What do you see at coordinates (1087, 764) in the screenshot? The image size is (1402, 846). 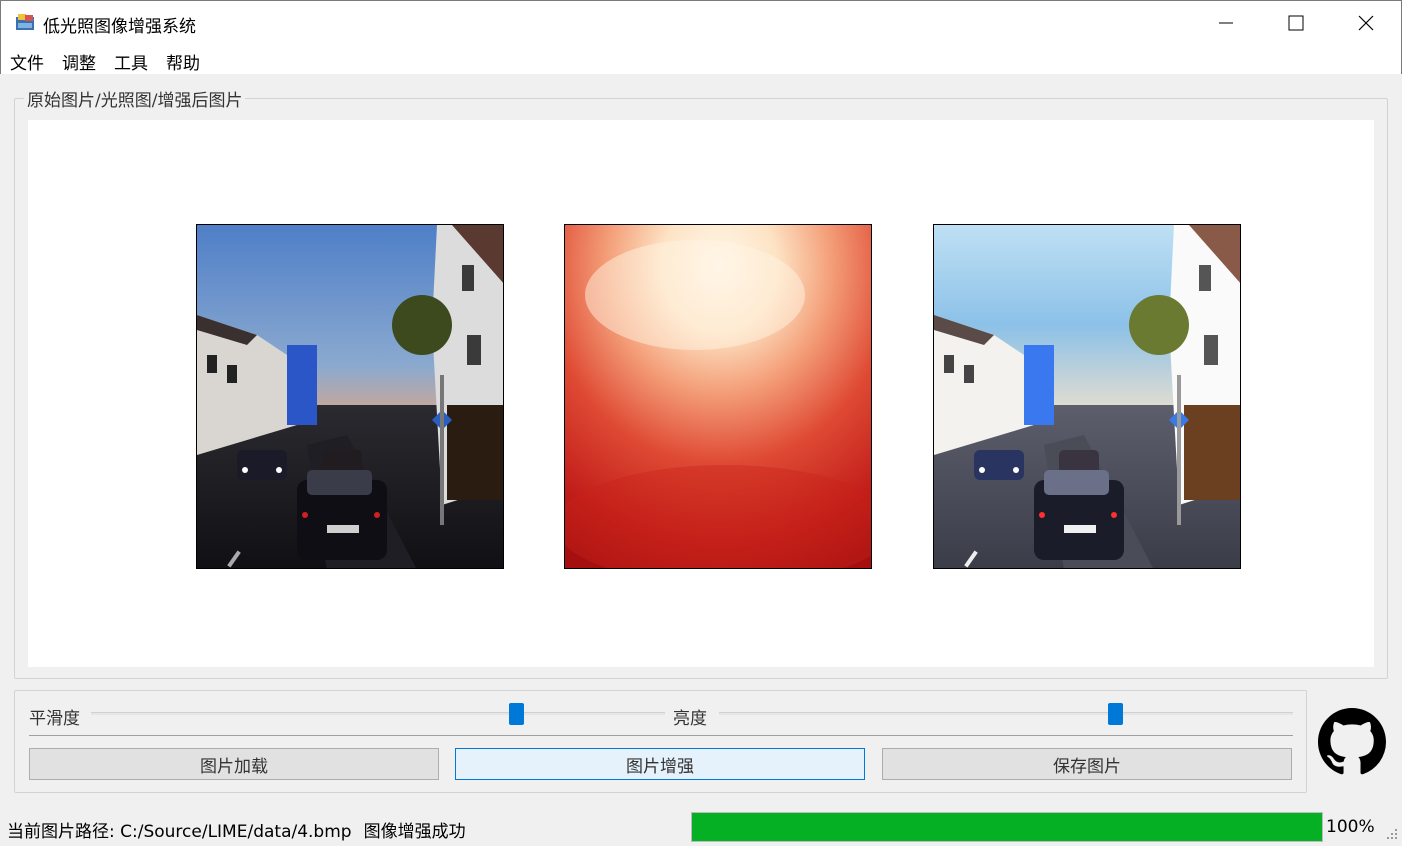 I see `save-image-button: 保存图片` at bounding box center [1087, 764].